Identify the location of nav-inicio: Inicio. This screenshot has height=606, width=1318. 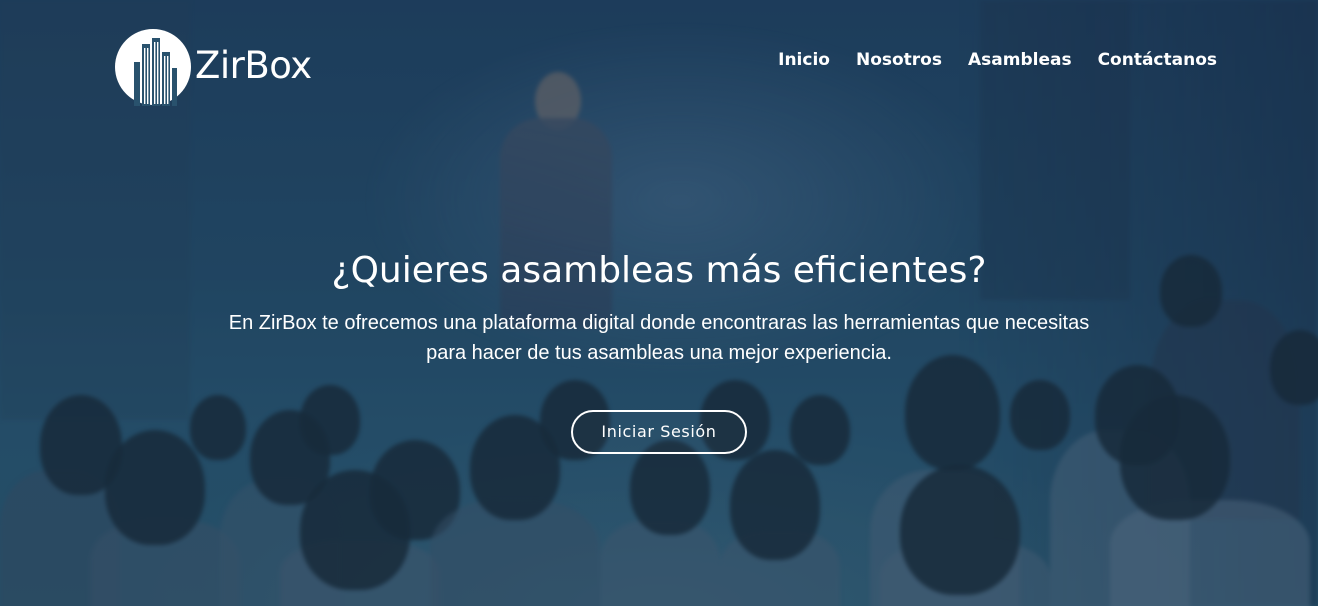
(804, 60).